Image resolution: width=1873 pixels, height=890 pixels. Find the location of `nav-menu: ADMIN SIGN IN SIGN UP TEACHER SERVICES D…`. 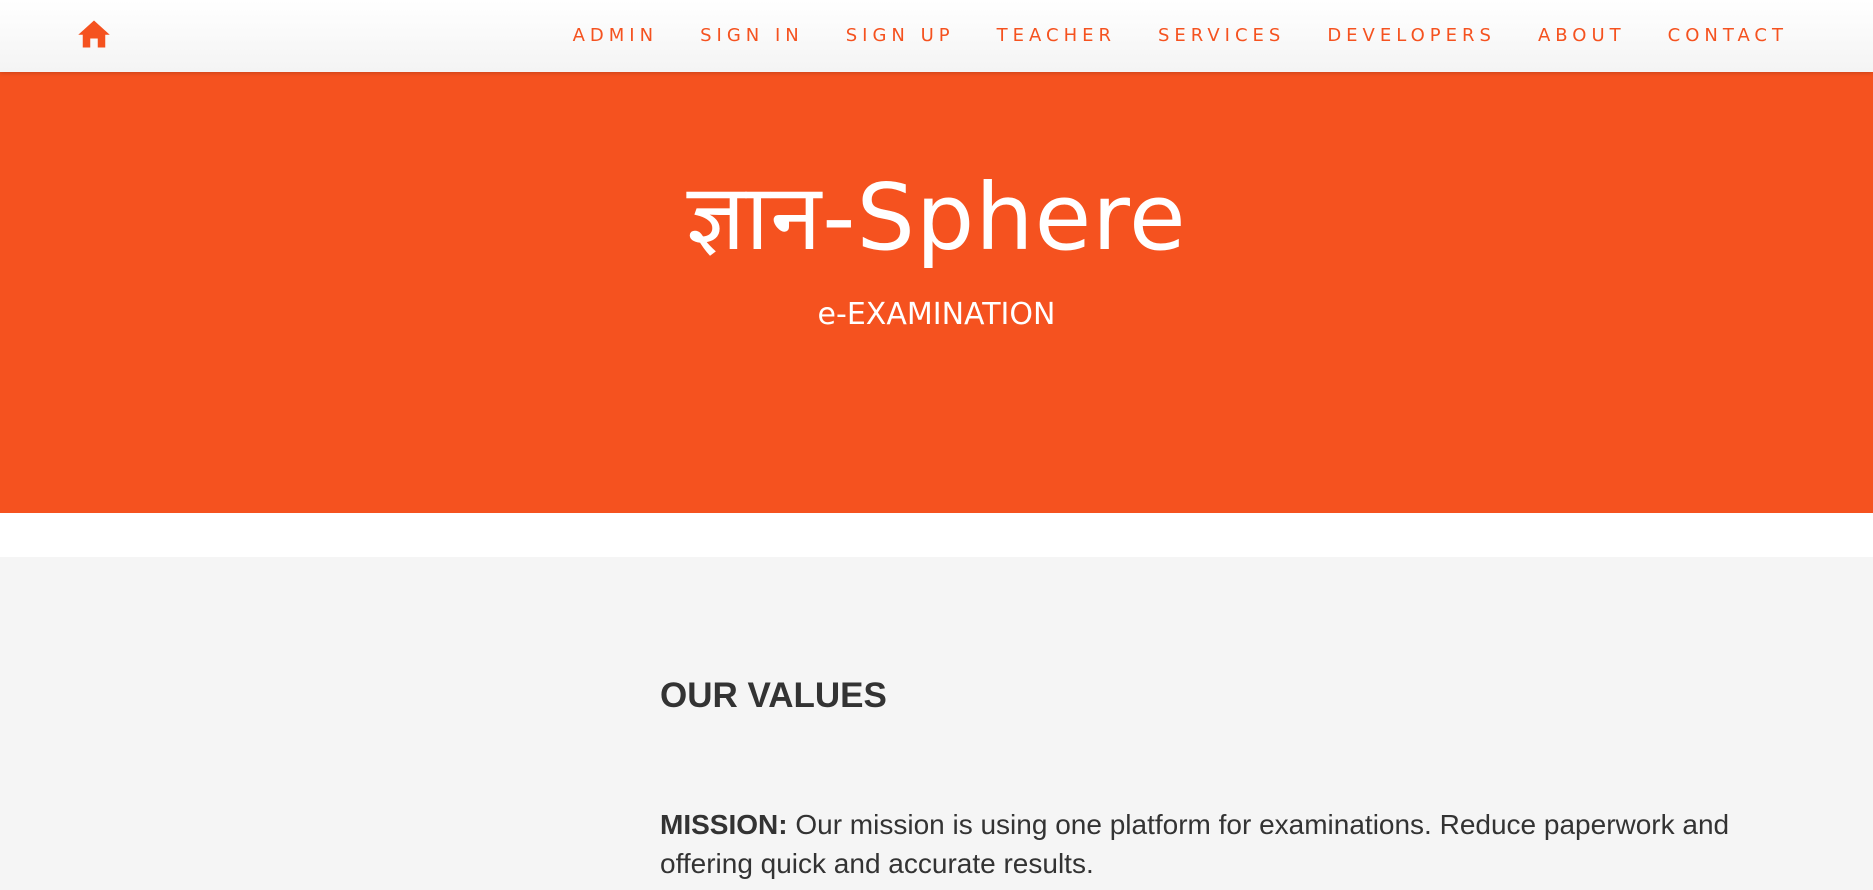

nav-menu: ADMIN SIGN IN SIGN UP TEACHER SERVICES D… is located at coordinates (1159, 35).